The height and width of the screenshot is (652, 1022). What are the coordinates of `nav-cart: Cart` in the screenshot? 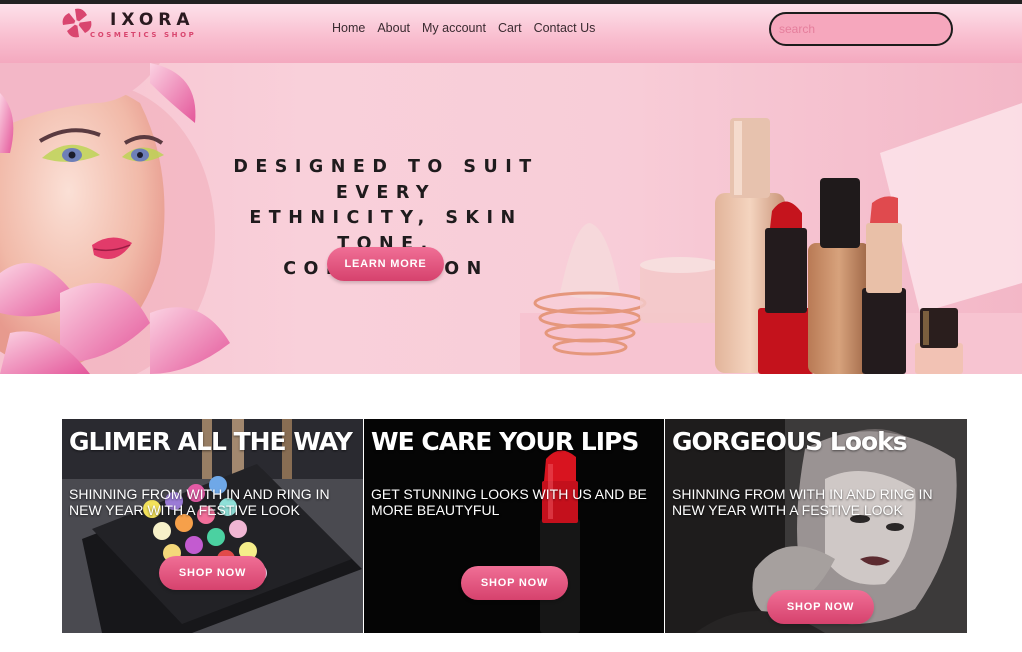 It's located at (510, 28).